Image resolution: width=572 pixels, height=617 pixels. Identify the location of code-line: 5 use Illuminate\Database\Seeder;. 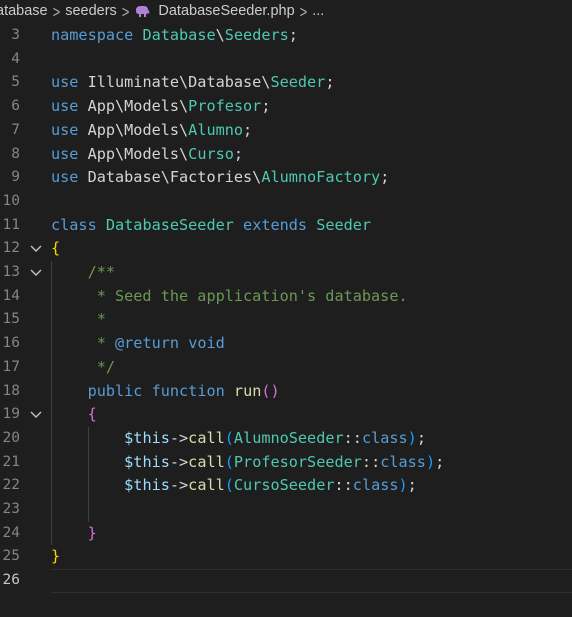
(286, 83).